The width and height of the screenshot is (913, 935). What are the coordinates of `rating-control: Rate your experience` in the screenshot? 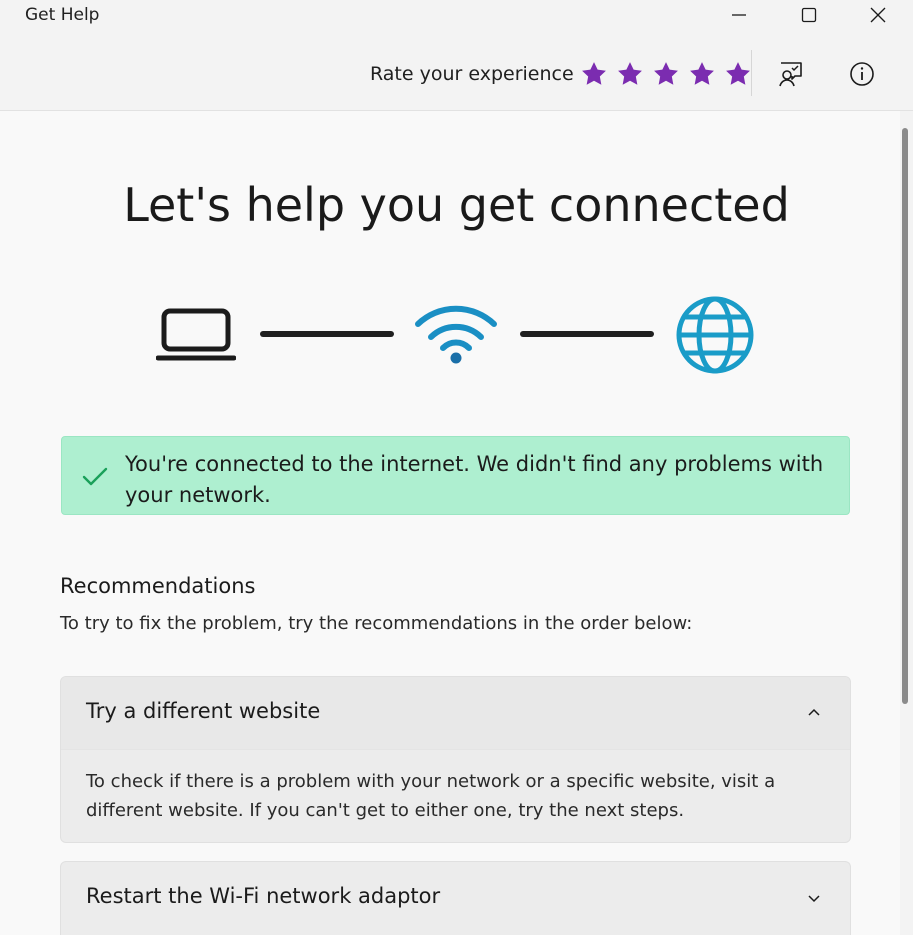 It's located at (565, 74).